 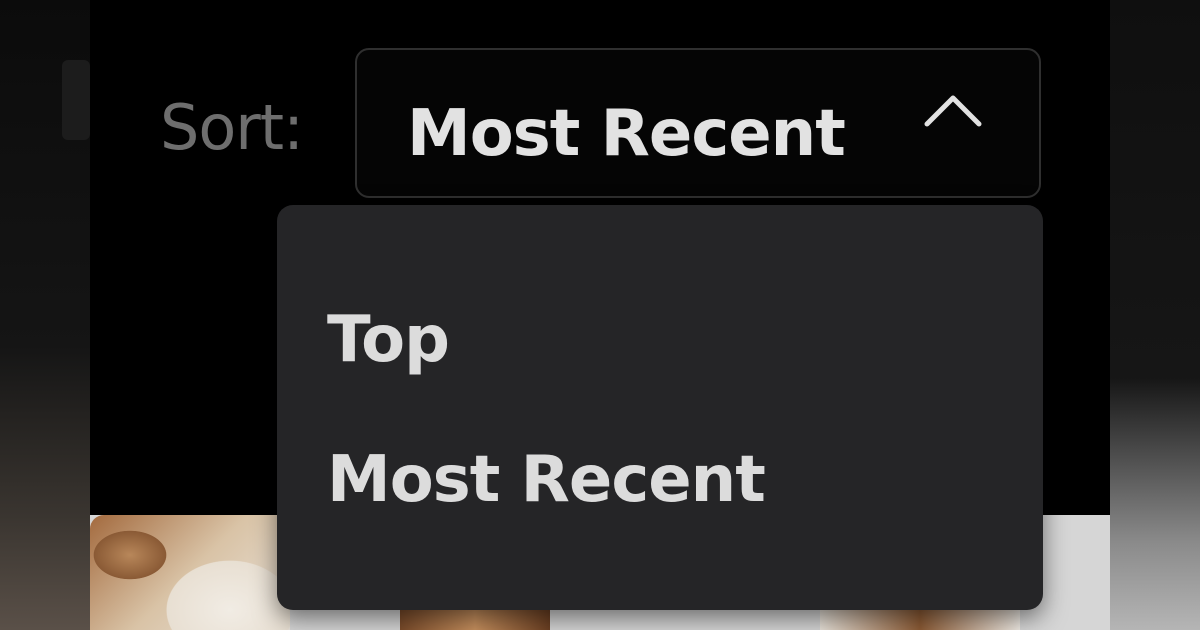 I want to click on sort-label: Sort:, so click(x=232, y=127).